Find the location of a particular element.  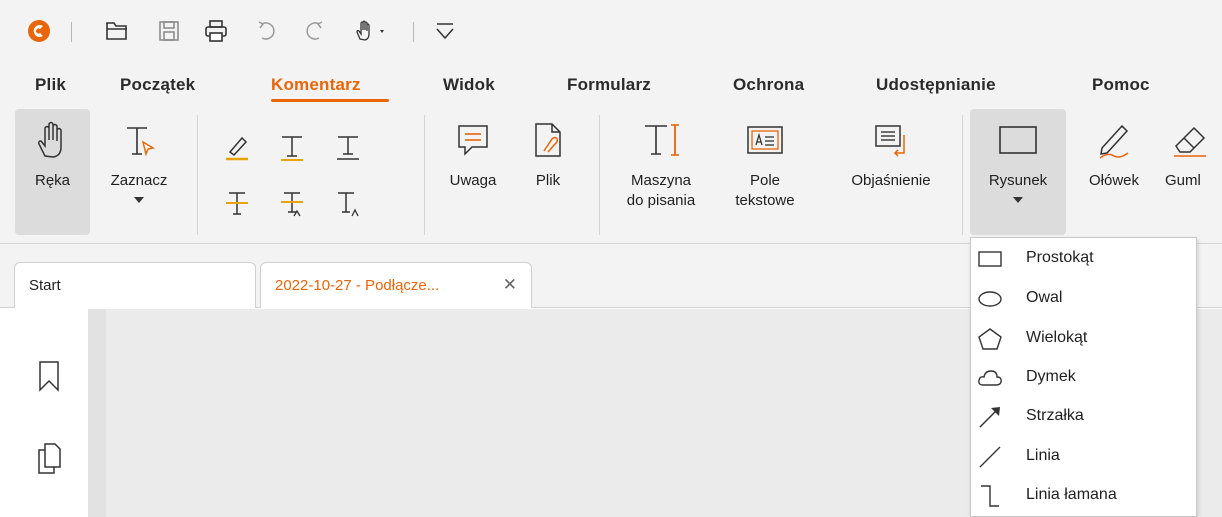

strikeout-button is located at coordinates (237, 203).